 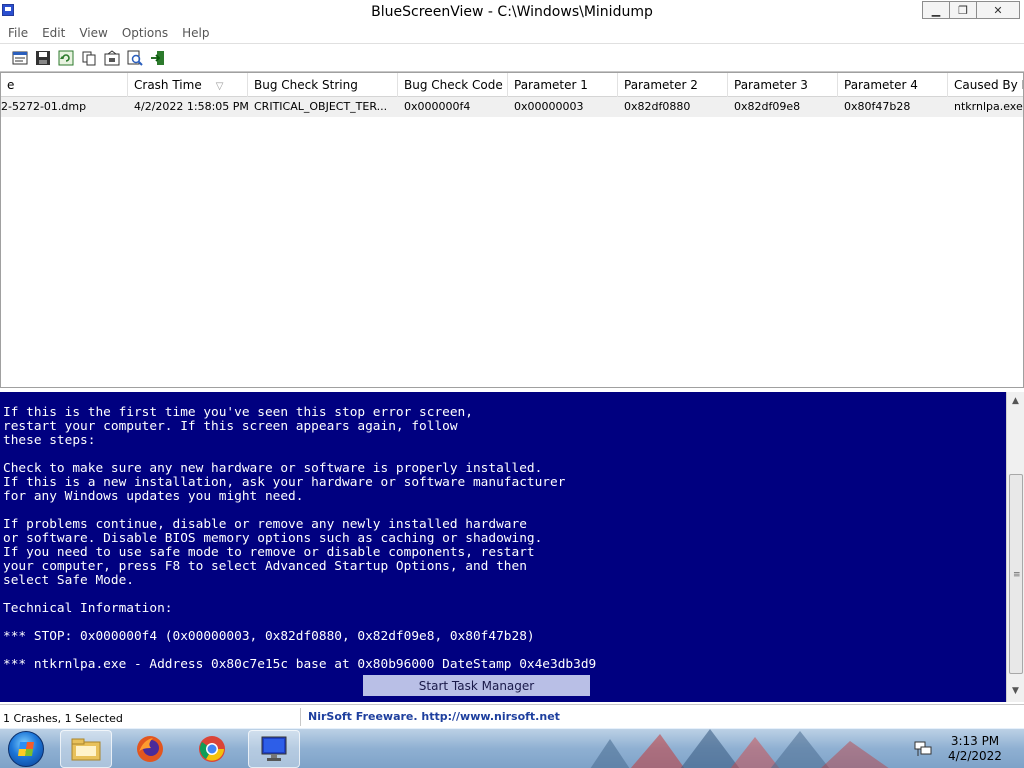 I want to click on options-icon, so click(x=112, y=57).